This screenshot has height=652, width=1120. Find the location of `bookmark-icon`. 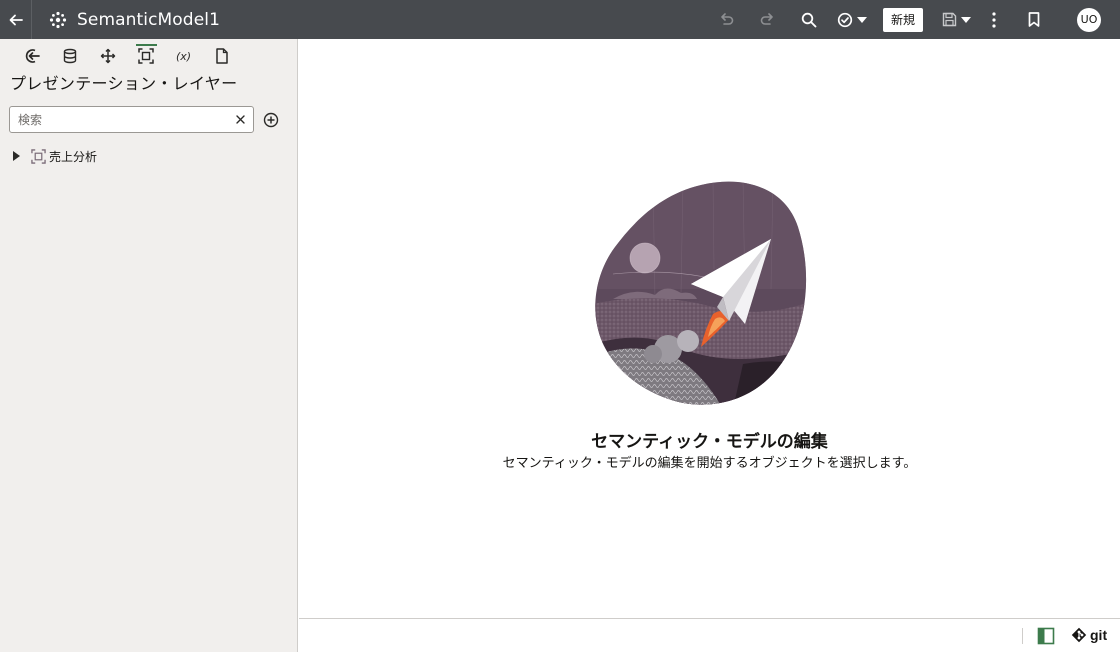

bookmark-icon is located at coordinates (1034, 19).